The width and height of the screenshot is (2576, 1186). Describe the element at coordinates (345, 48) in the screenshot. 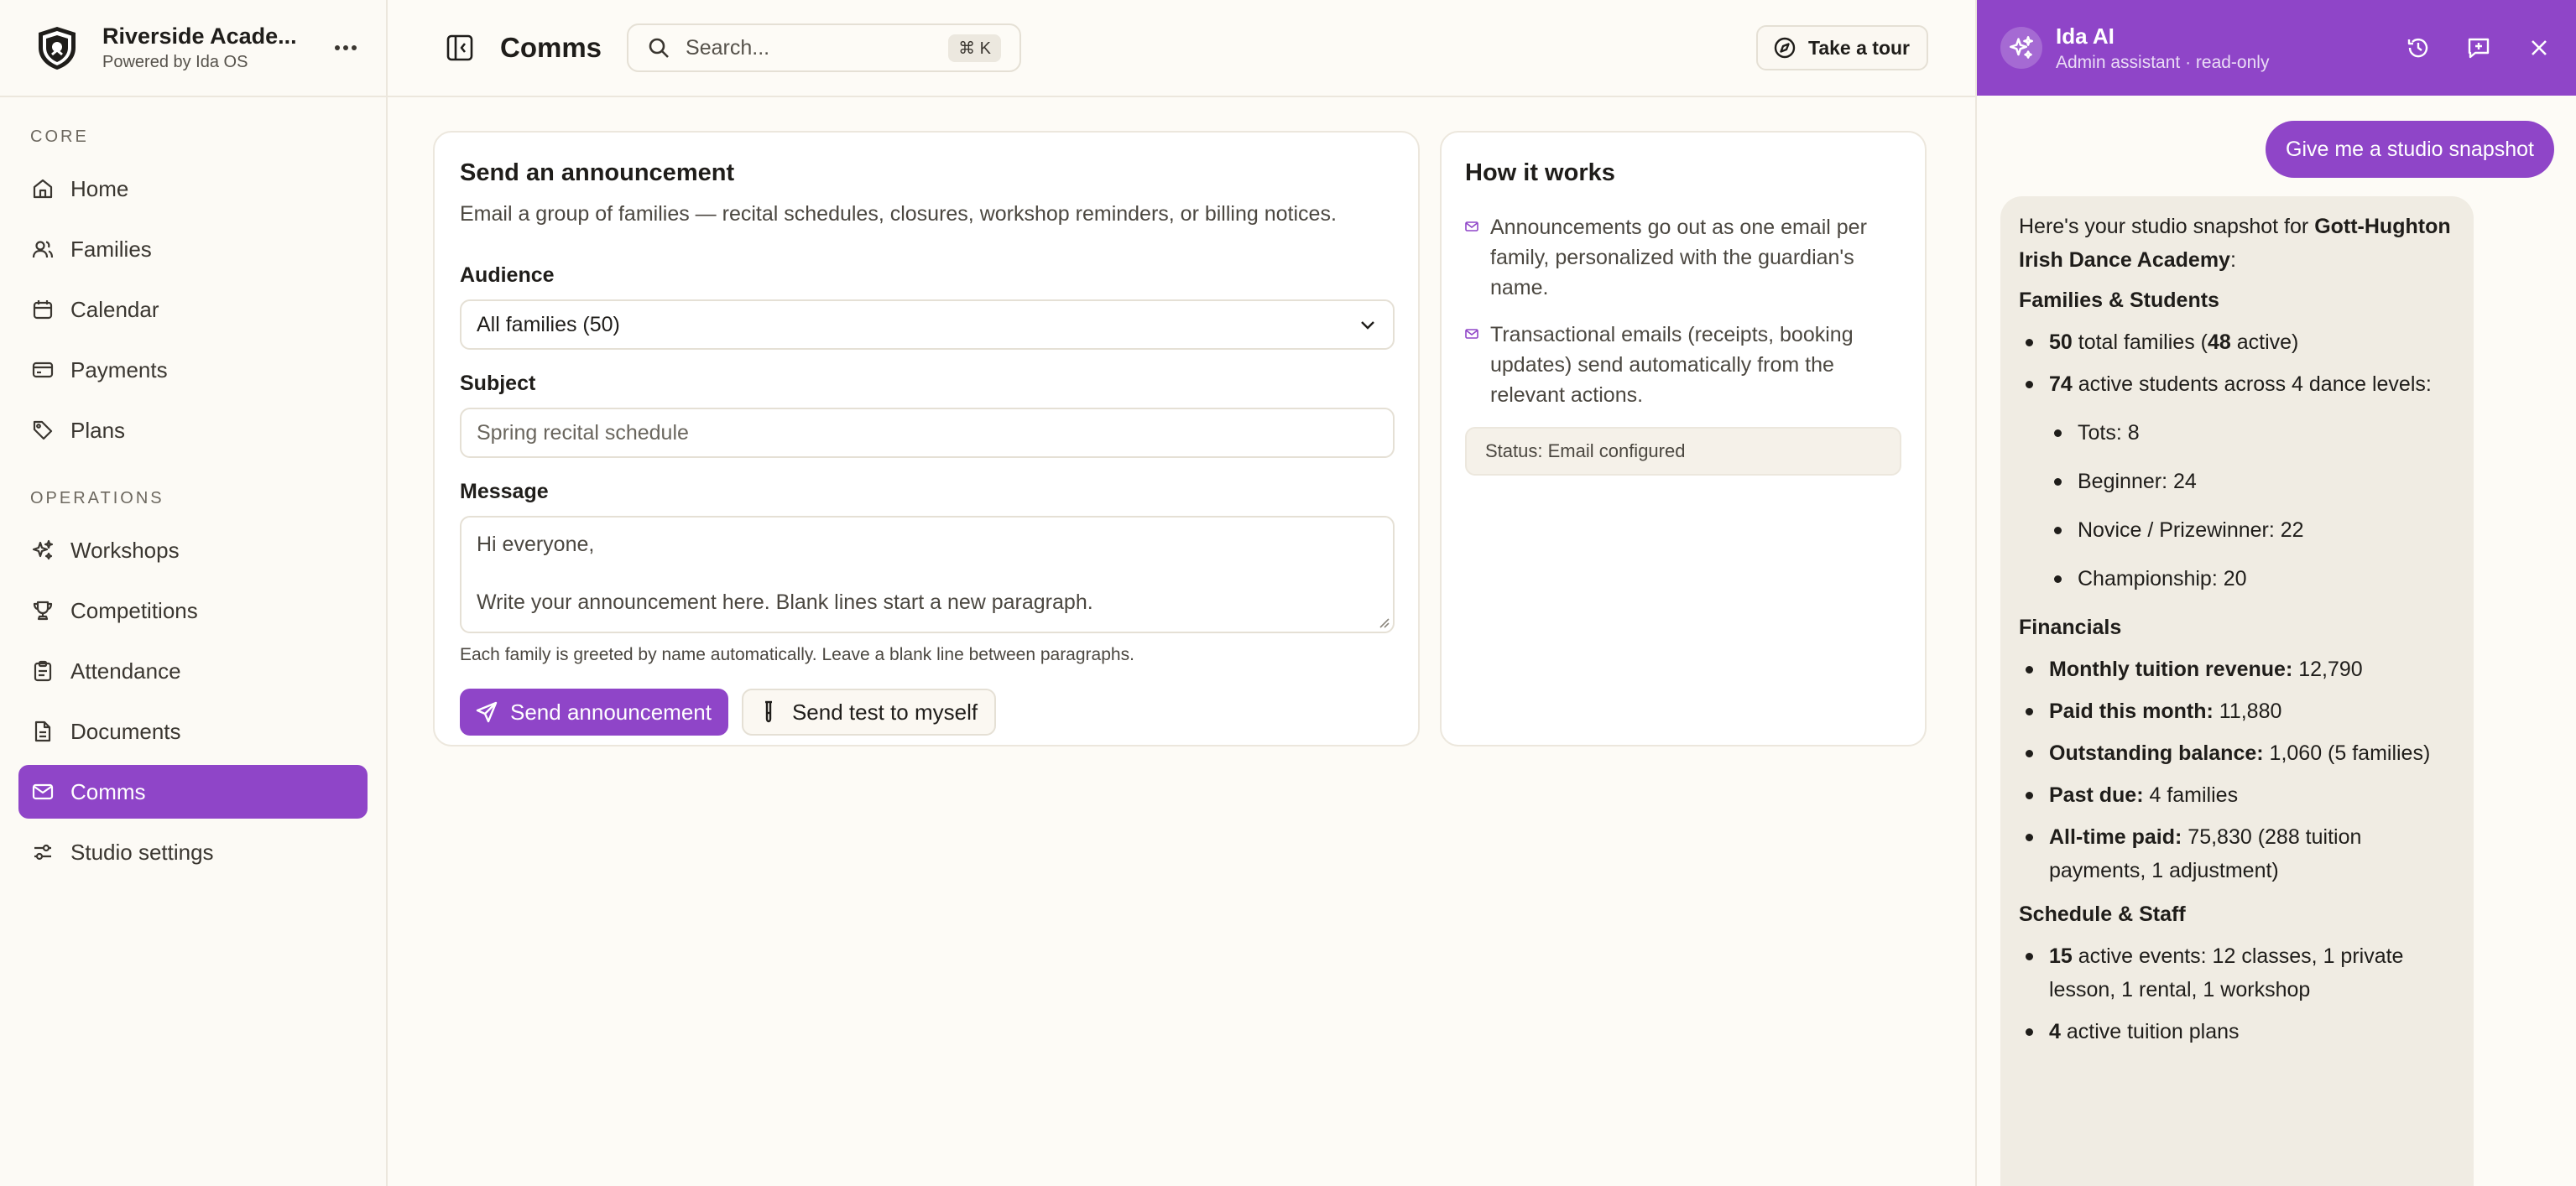

I see `more-options-icon` at that location.